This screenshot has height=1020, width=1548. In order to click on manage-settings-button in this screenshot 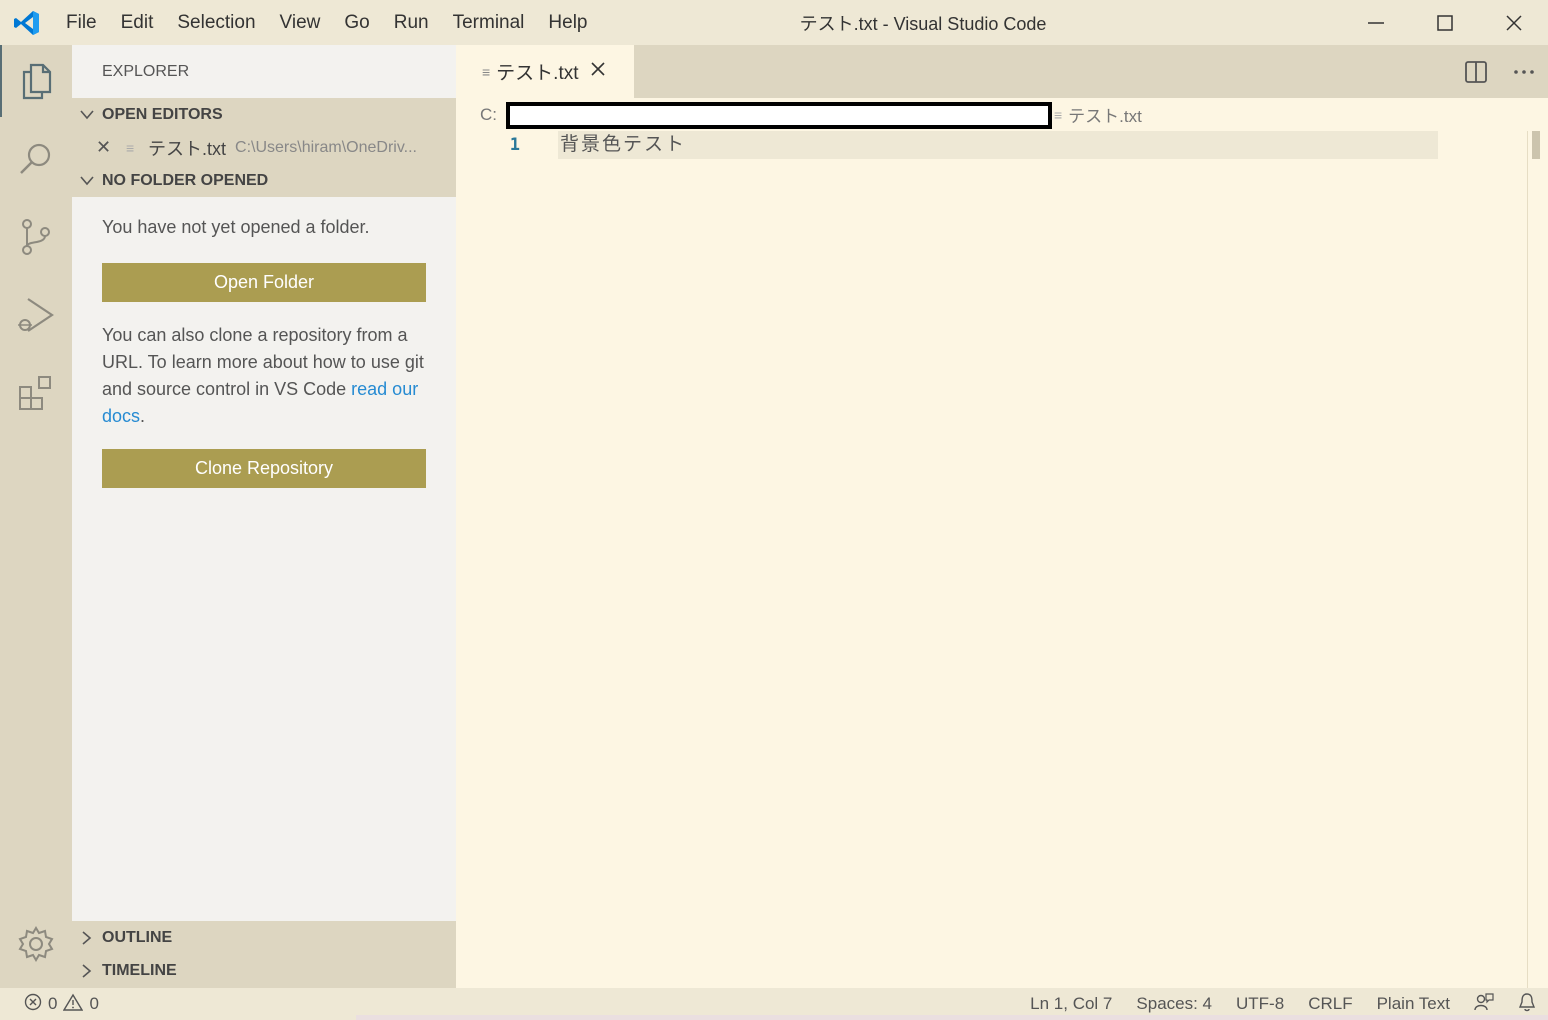, I will do `click(36, 944)`.